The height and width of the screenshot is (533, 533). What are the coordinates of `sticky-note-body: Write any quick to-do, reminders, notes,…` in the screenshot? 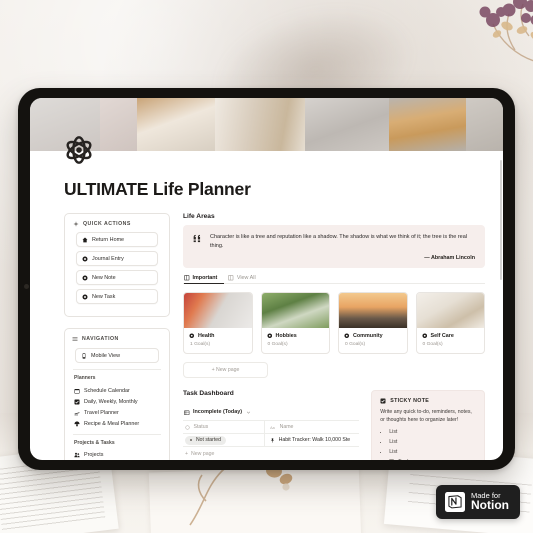 It's located at (428, 416).